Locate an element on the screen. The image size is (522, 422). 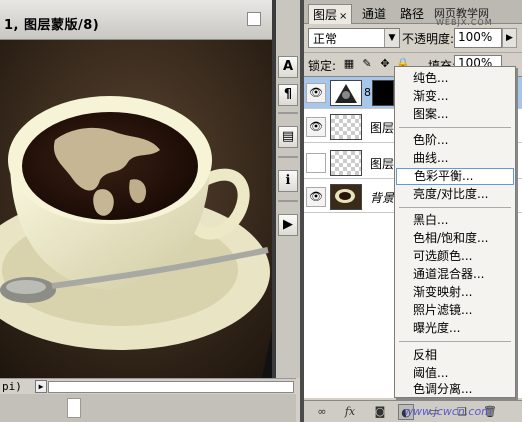
info-icon: ℹ is located at coordinates (288, 180).